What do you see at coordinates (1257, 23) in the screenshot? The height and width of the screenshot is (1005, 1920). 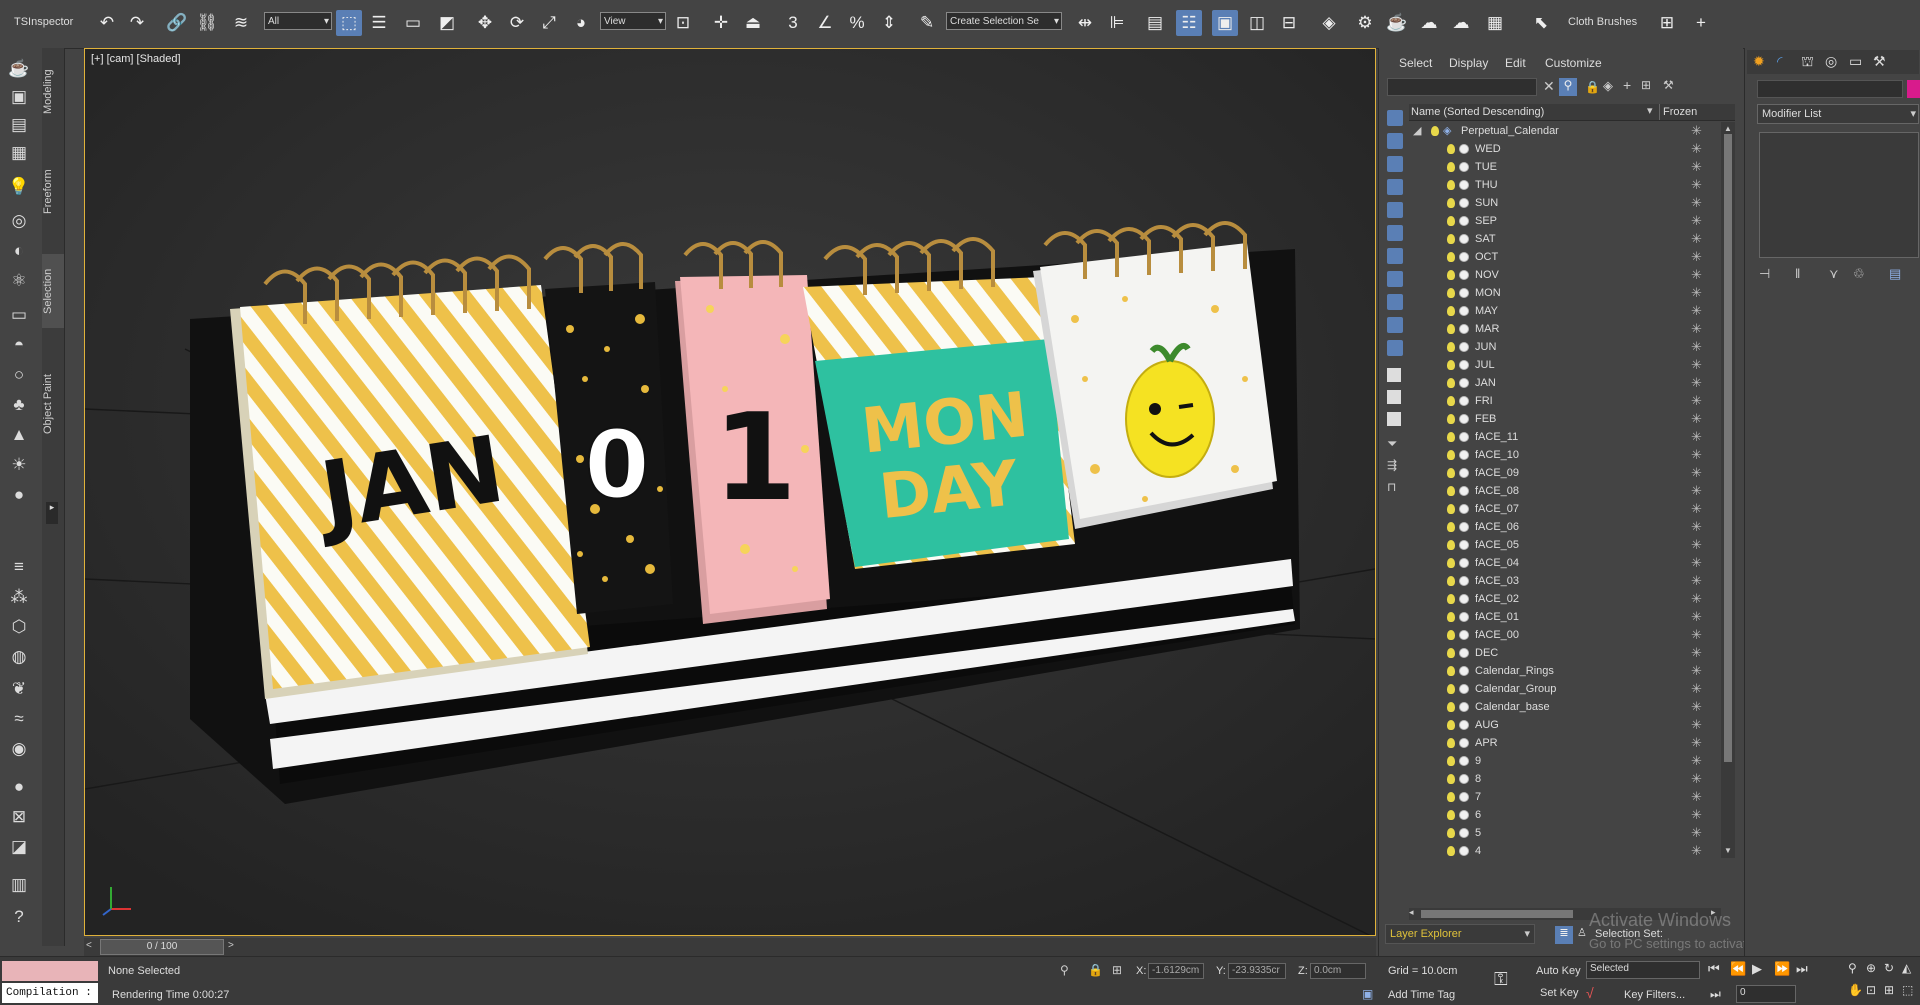 I see `curve-editor-icon: ◫` at bounding box center [1257, 23].